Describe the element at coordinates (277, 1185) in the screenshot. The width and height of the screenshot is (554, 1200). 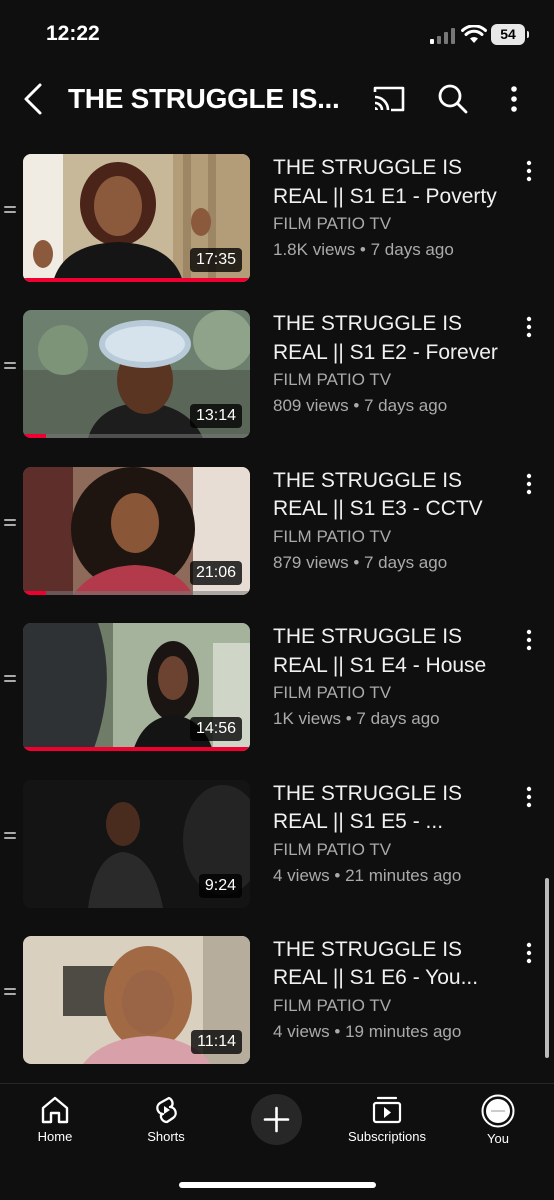
I see `home-indicator` at that location.